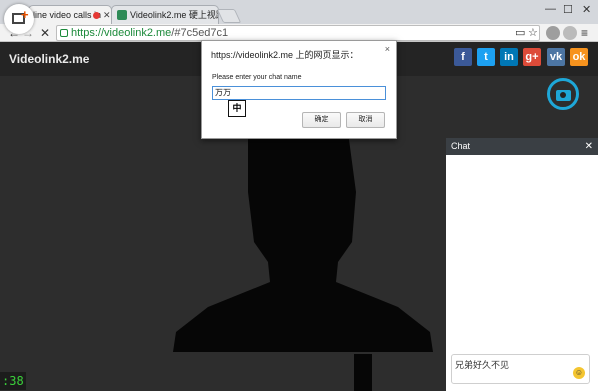 The height and width of the screenshot is (391, 598). What do you see at coordinates (553, 33) in the screenshot?
I see `adblock-icon` at bounding box center [553, 33].